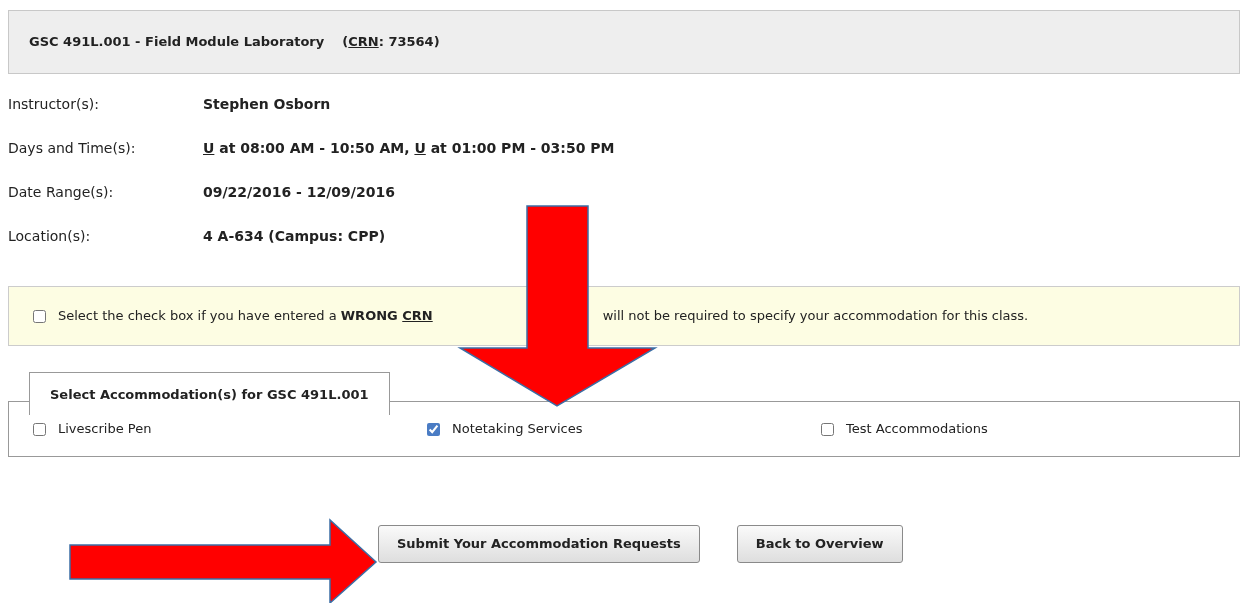 The height and width of the screenshot is (603, 1246). I want to click on group-legend: Select Accommodation(s) for GSC 491L.001, so click(209, 393).